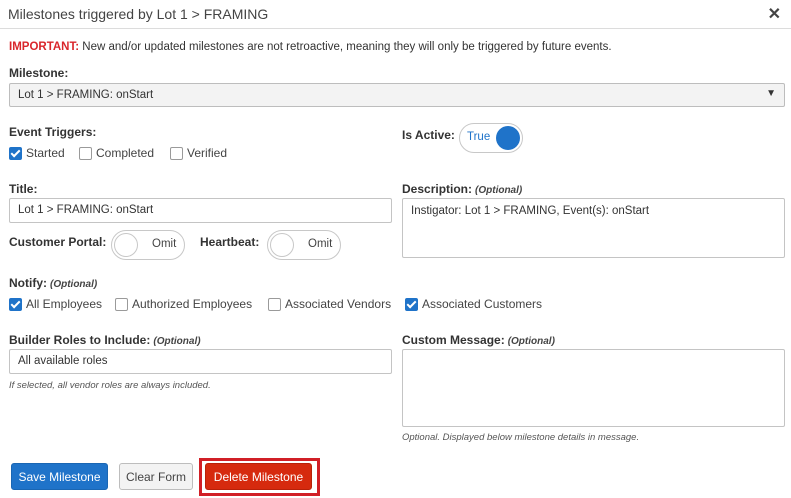 The image size is (791, 498). I want to click on heartbeat-toggle: Omit, so click(304, 245).